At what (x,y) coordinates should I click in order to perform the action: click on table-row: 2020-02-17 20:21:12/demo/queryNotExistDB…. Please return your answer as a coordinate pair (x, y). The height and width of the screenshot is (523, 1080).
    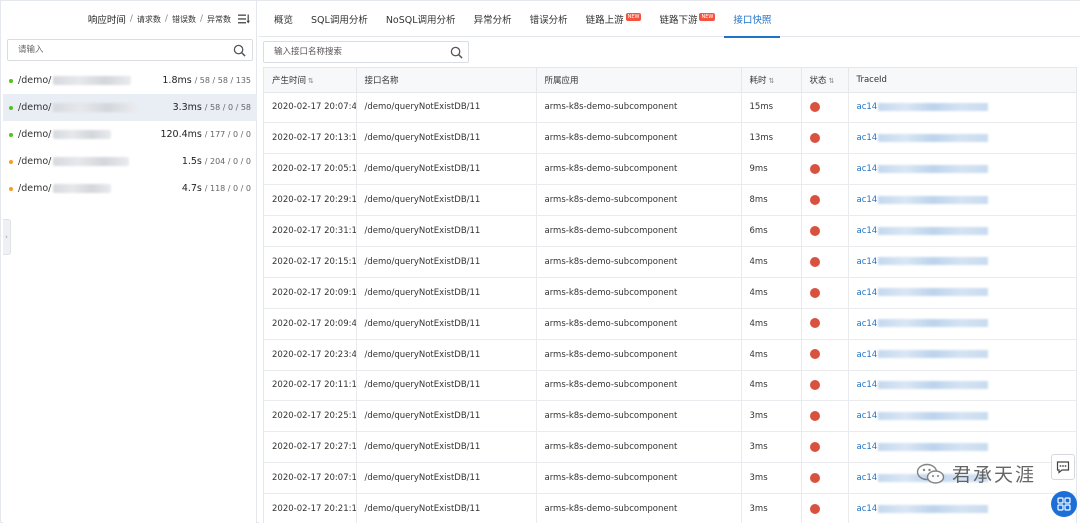
    Looking at the image, I should click on (670, 508).